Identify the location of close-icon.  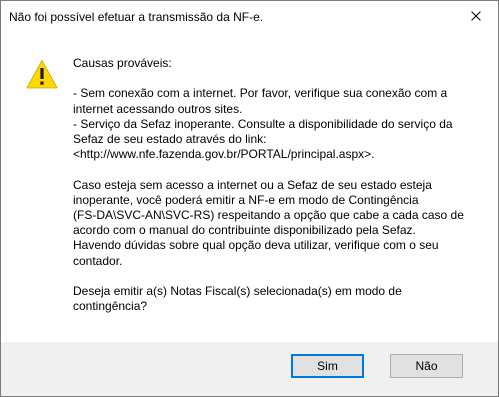
(476, 16).